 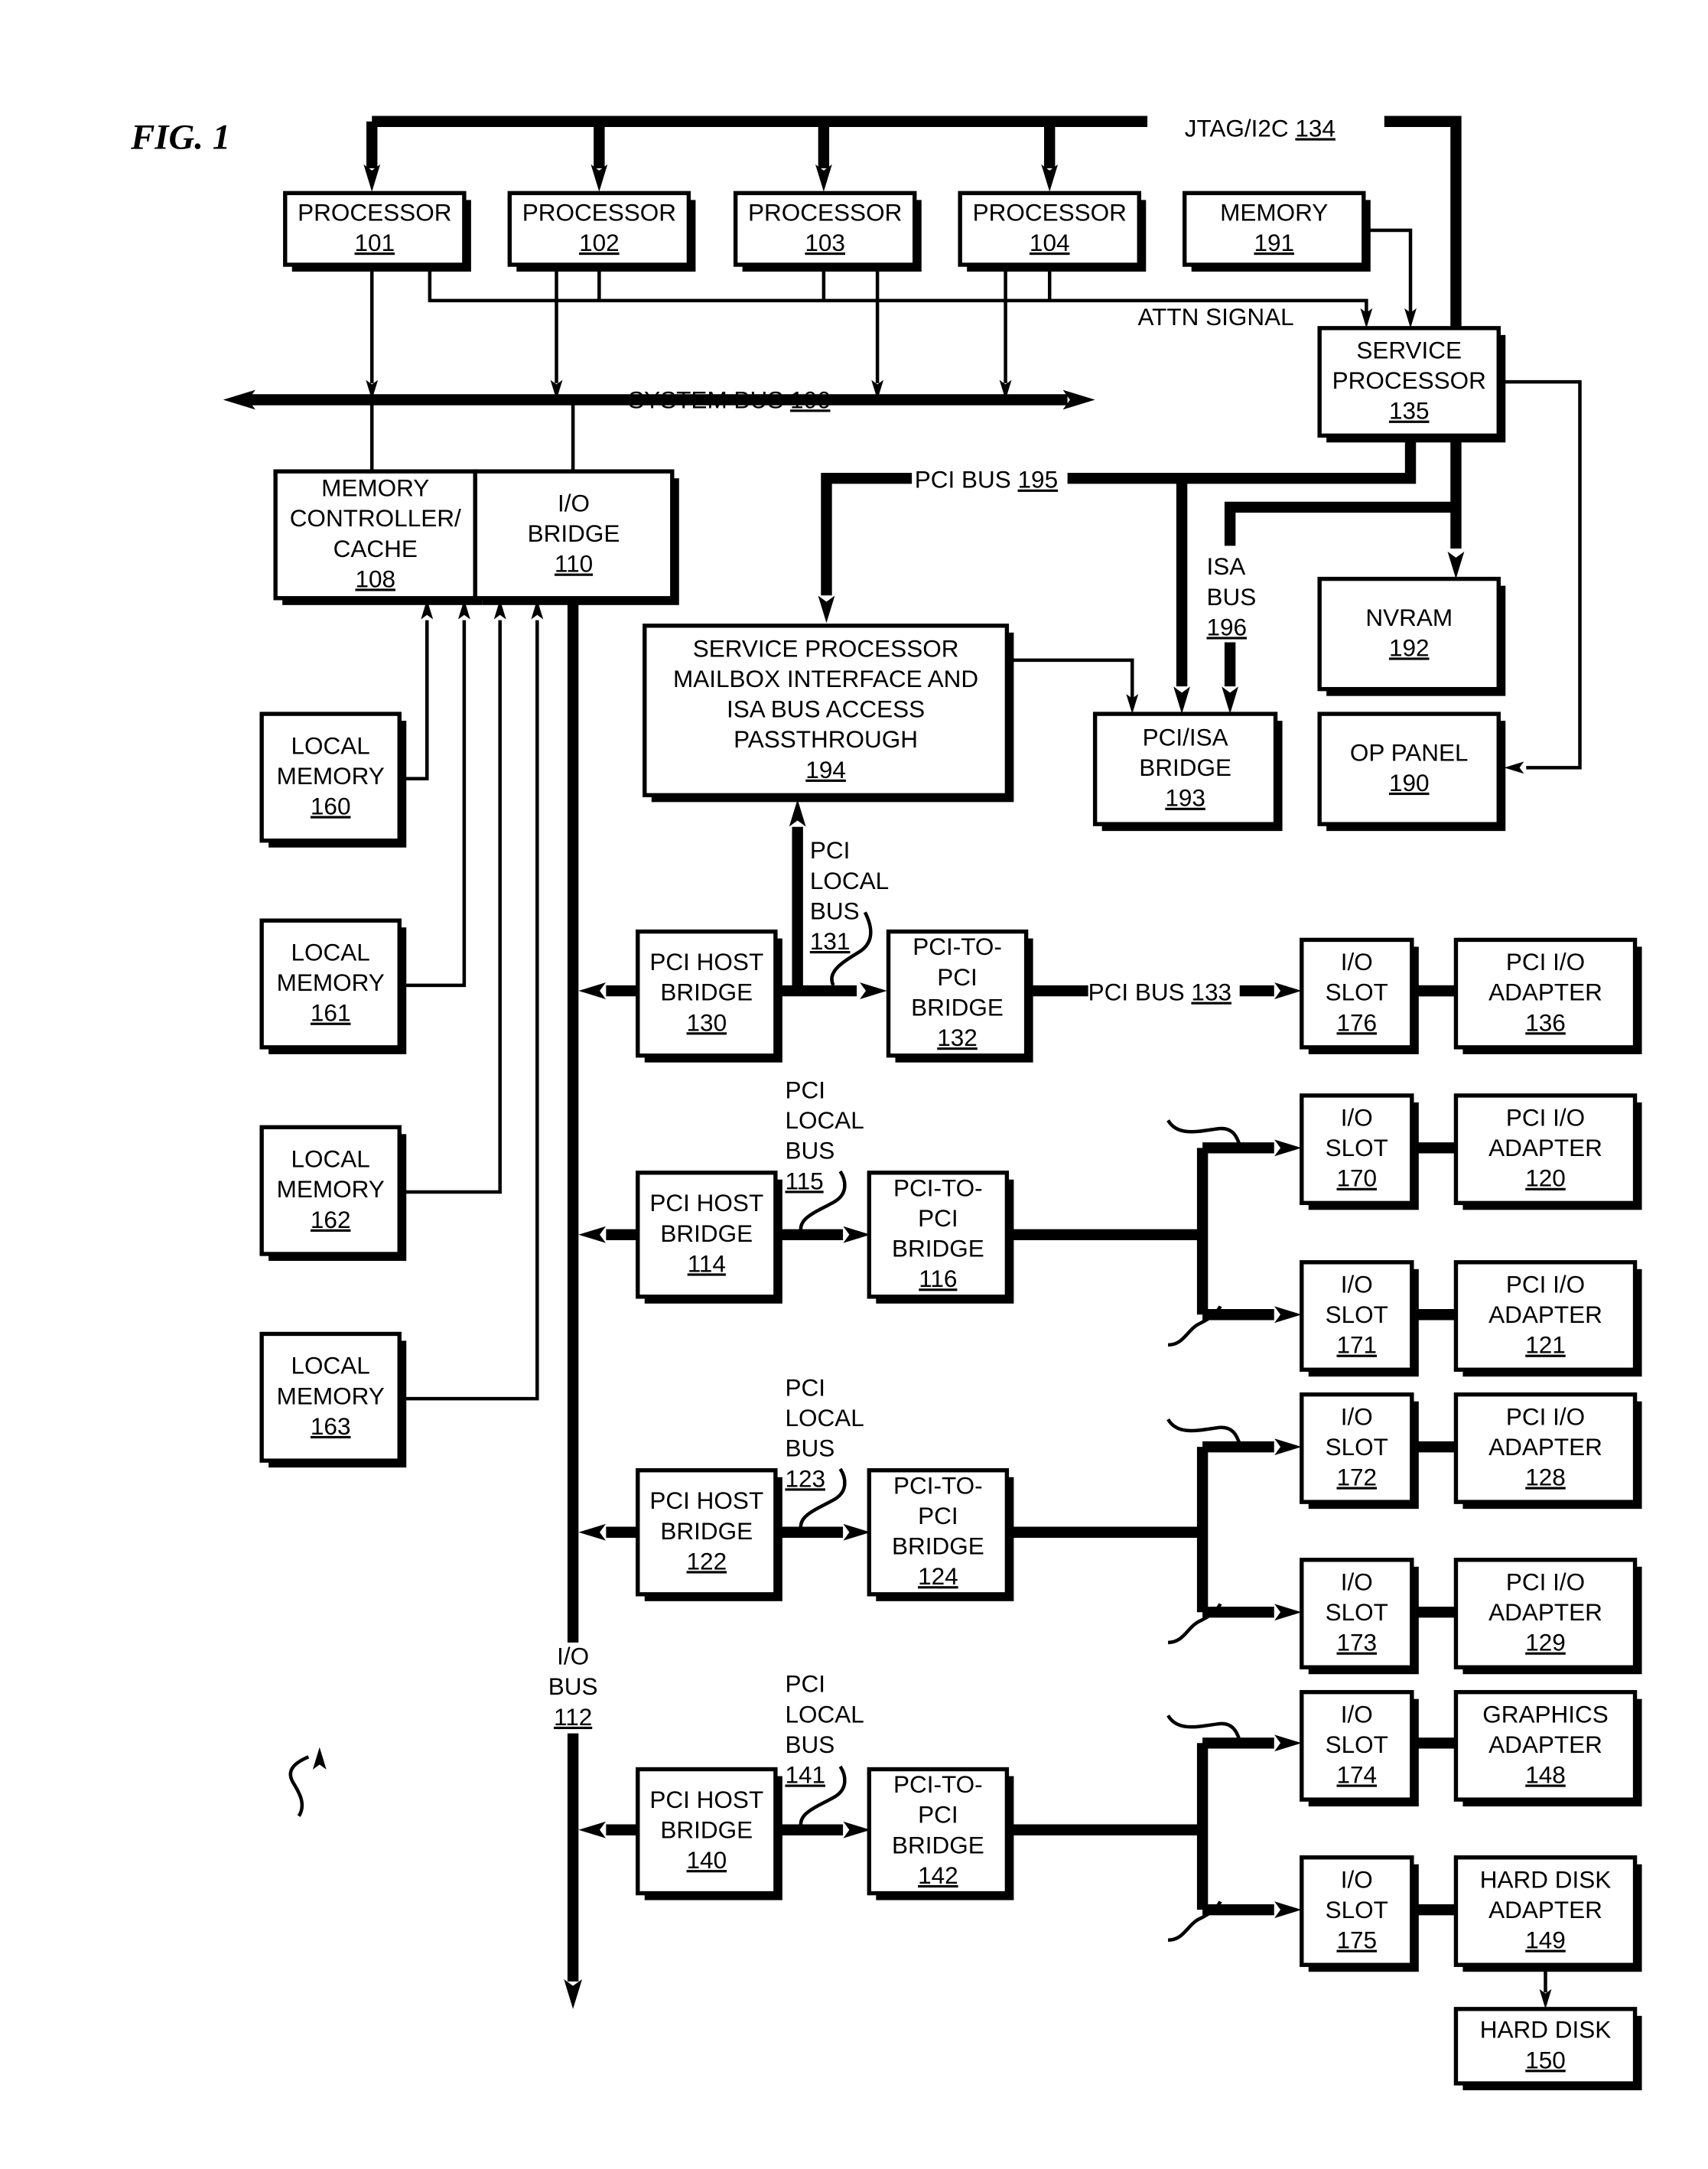 I want to click on local-memory-162: LOCALMEMORY 162, so click(x=333, y=1193).